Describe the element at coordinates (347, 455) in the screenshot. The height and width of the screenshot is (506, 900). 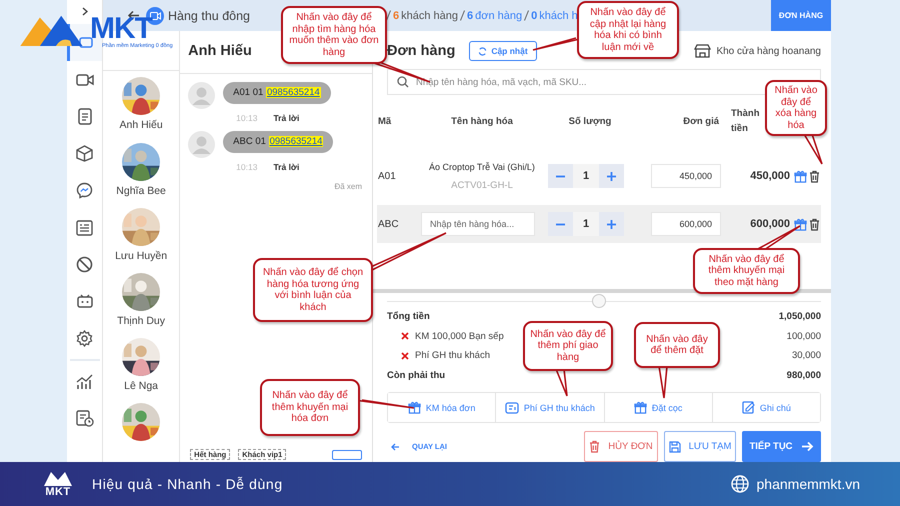
I see `tag-dropdown` at that location.